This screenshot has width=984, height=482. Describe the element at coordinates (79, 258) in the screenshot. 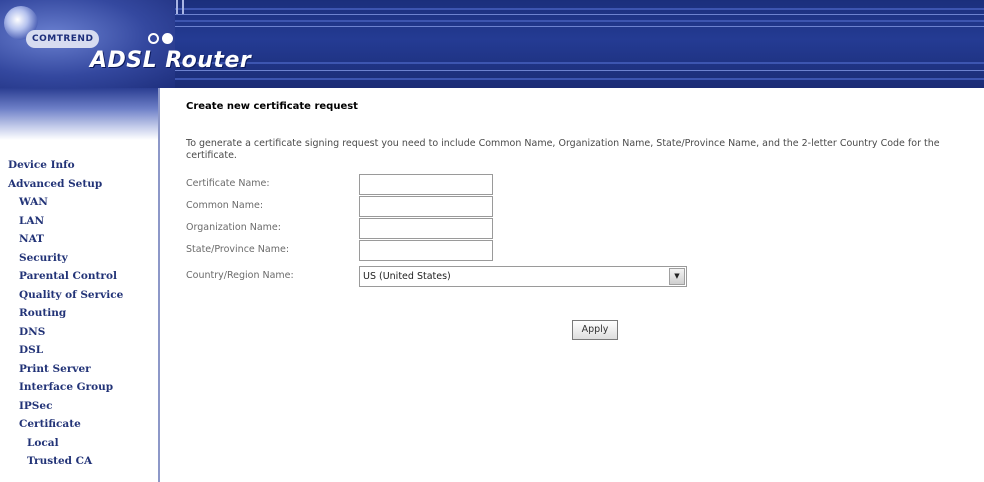

I see `sidebar-item-security: Security` at that location.